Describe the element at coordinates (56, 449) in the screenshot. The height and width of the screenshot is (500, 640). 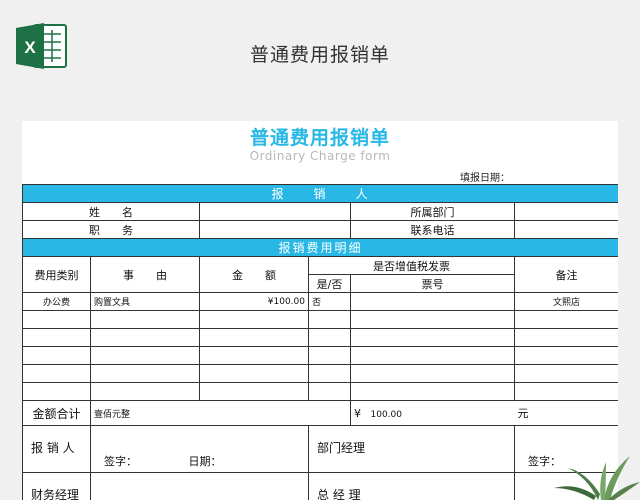
I see `reporter-sign-label: 报 销 人` at that location.